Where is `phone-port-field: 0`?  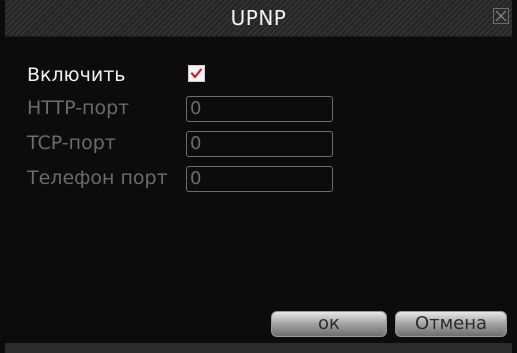
phone-port-field: 0 is located at coordinates (259, 179).